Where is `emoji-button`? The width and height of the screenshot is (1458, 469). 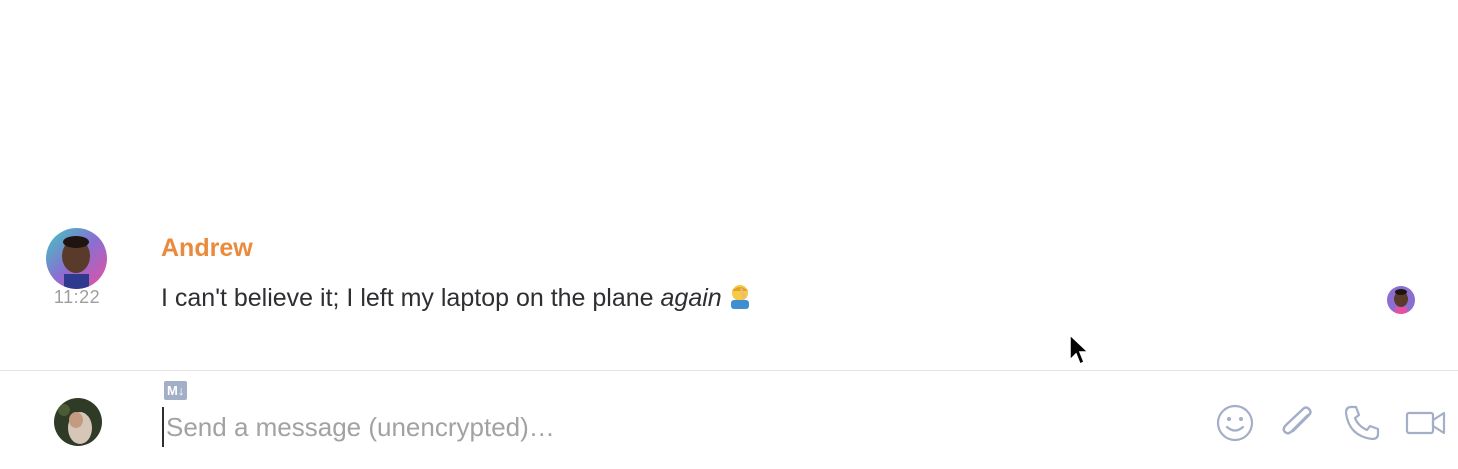 emoji-button is located at coordinates (1235, 423).